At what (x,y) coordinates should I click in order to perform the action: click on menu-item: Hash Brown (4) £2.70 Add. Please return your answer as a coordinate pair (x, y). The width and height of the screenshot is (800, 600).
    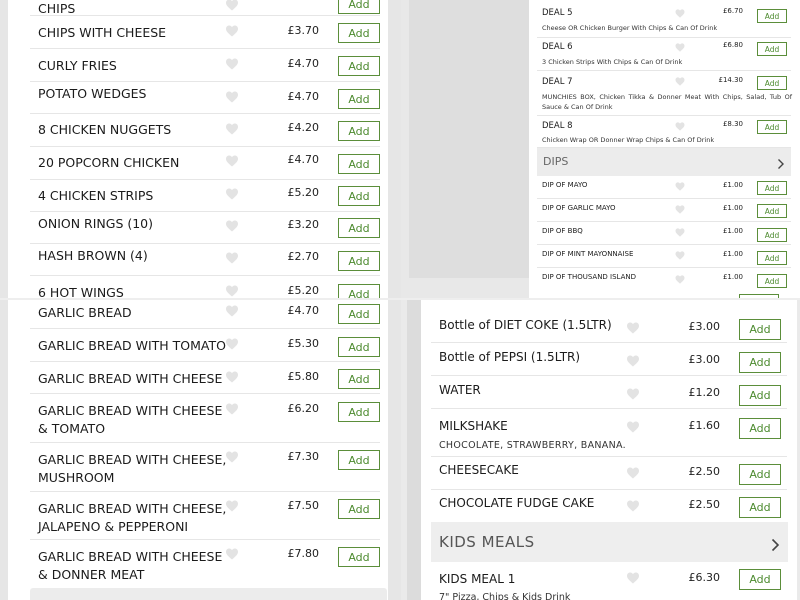
    Looking at the image, I should click on (205, 260).